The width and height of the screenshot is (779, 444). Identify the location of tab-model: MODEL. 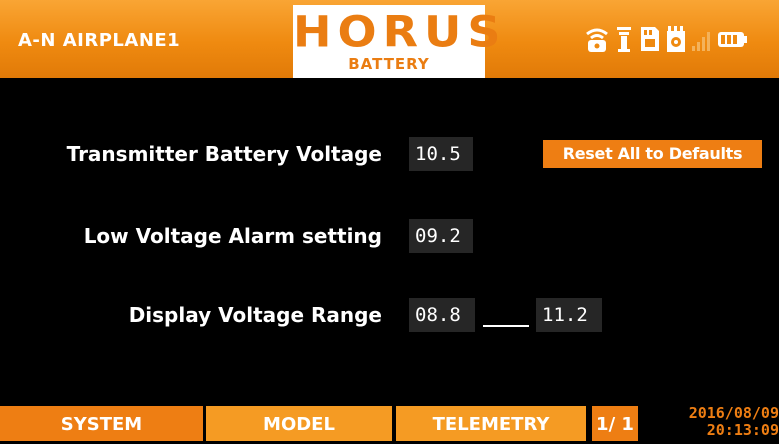
(299, 423).